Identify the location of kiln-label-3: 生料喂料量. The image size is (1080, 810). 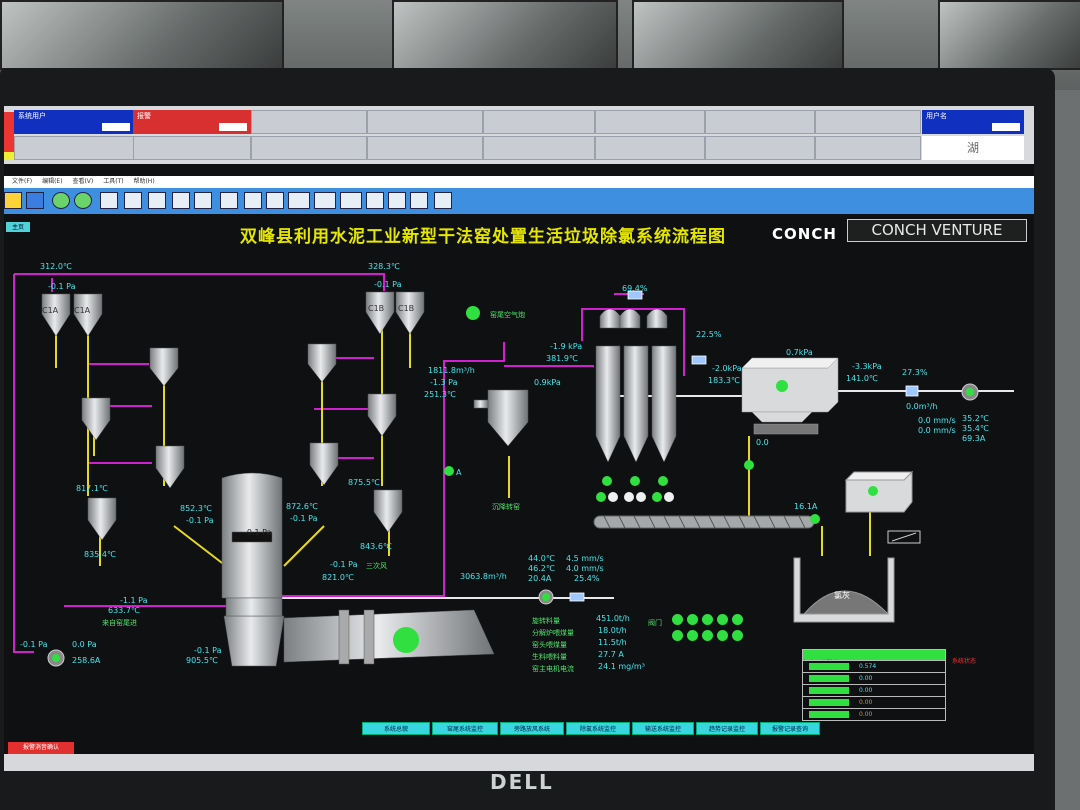
(549, 657).